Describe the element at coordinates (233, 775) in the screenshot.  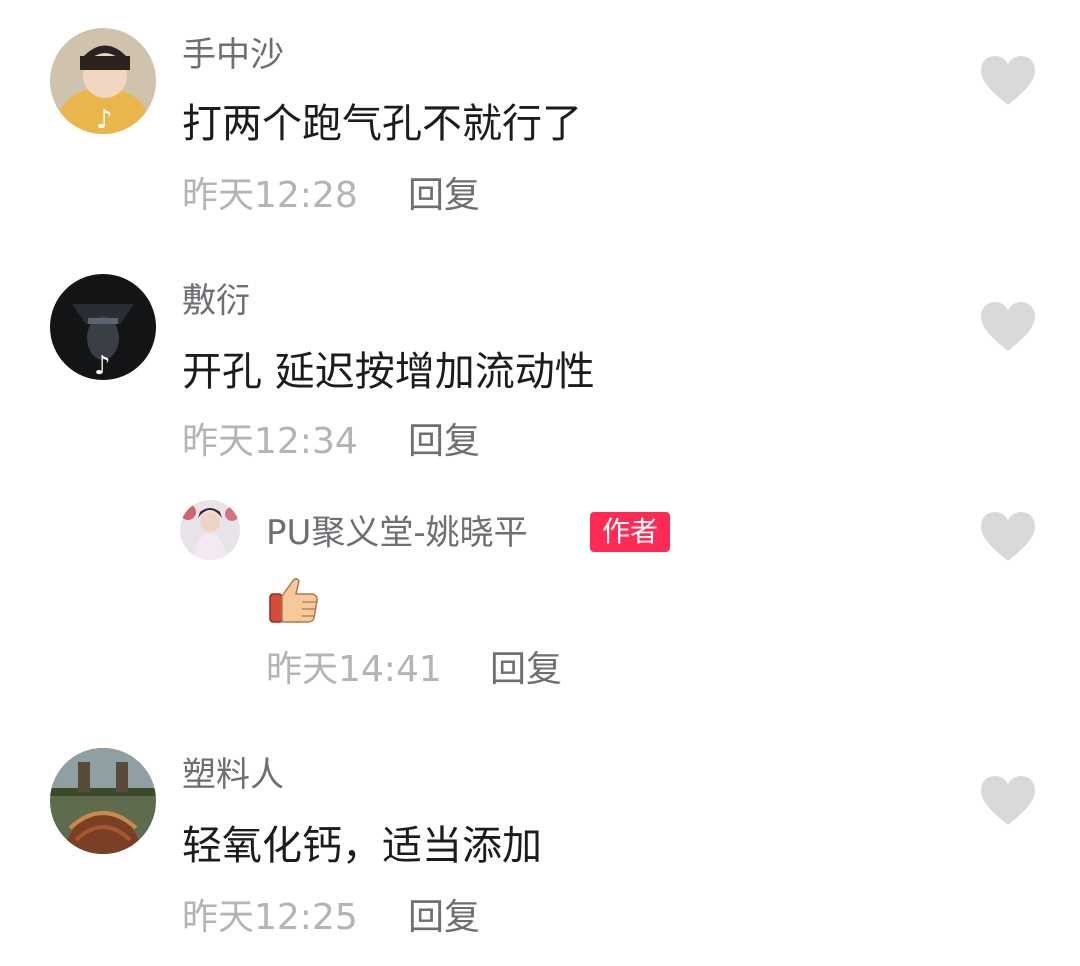
I see `comment-username: 塑料人` at that location.